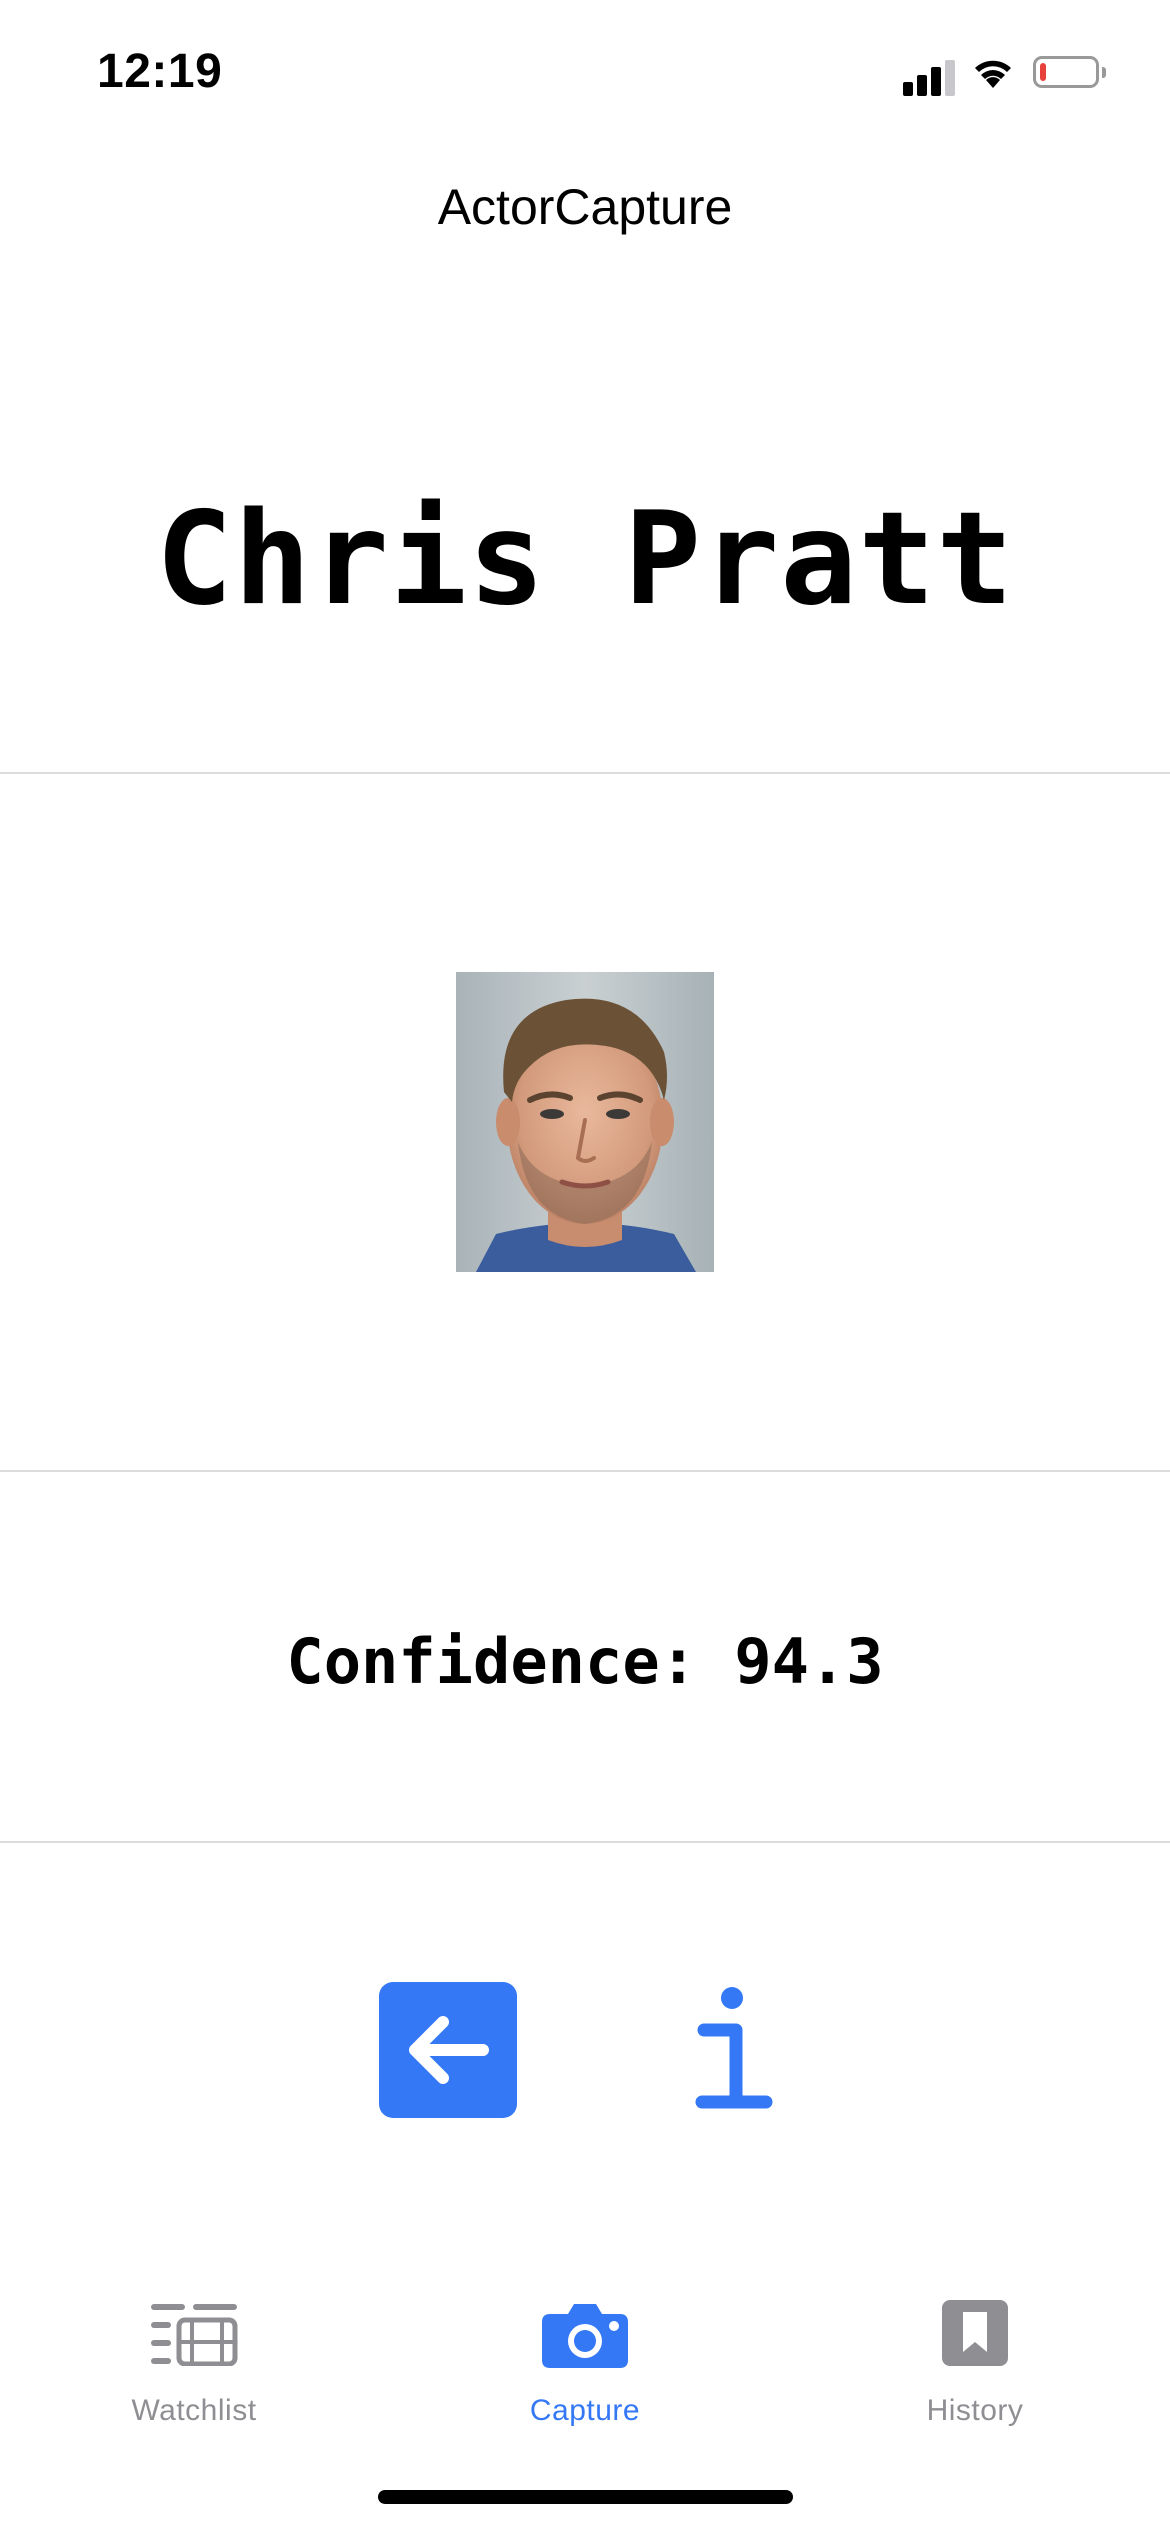 Image resolution: width=1170 pixels, height=2532 pixels. I want to click on tab-watchlist: Watchlist, so click(194, 2370).